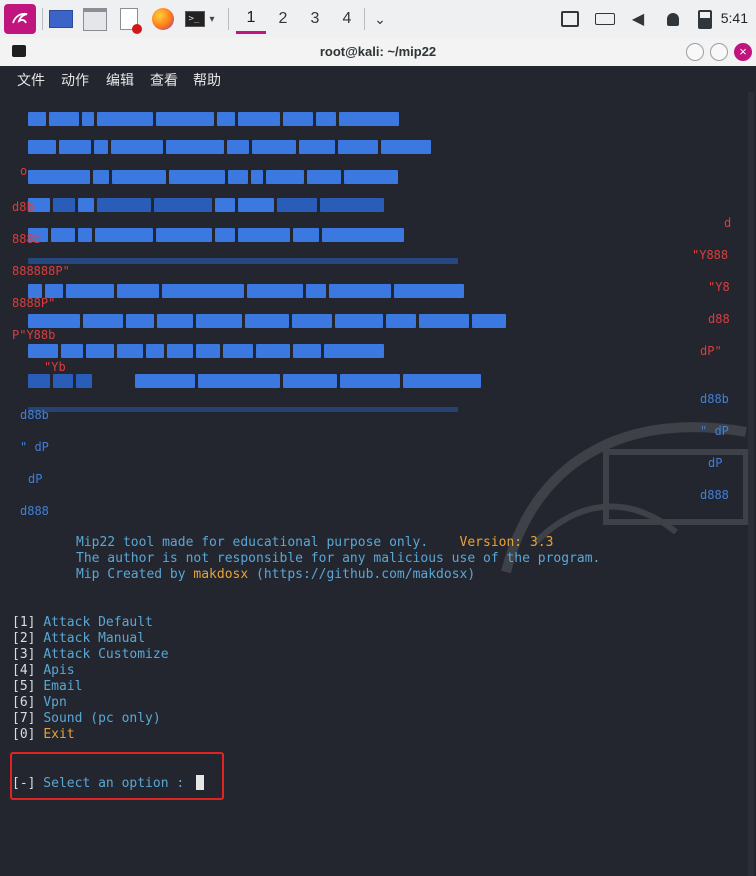  I want to click on menu-bar: 文件 动作 编辑 查看 帮助, so click(378, 79).